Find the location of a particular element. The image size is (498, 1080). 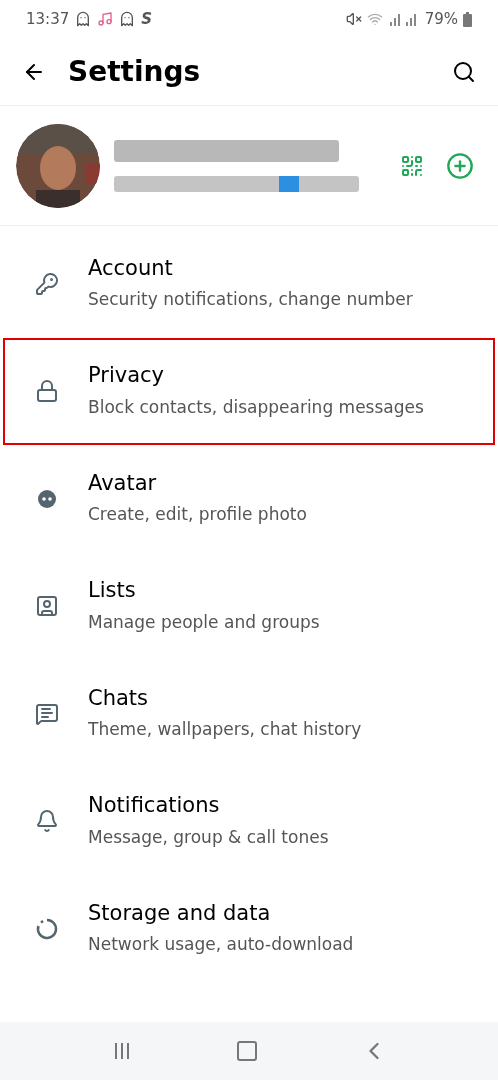

settings-item: Notifications Message, group & call tones is located at coordinates (249, 821).